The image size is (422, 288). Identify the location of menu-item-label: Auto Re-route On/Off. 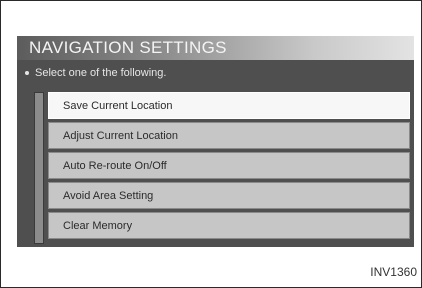
(115, 166).